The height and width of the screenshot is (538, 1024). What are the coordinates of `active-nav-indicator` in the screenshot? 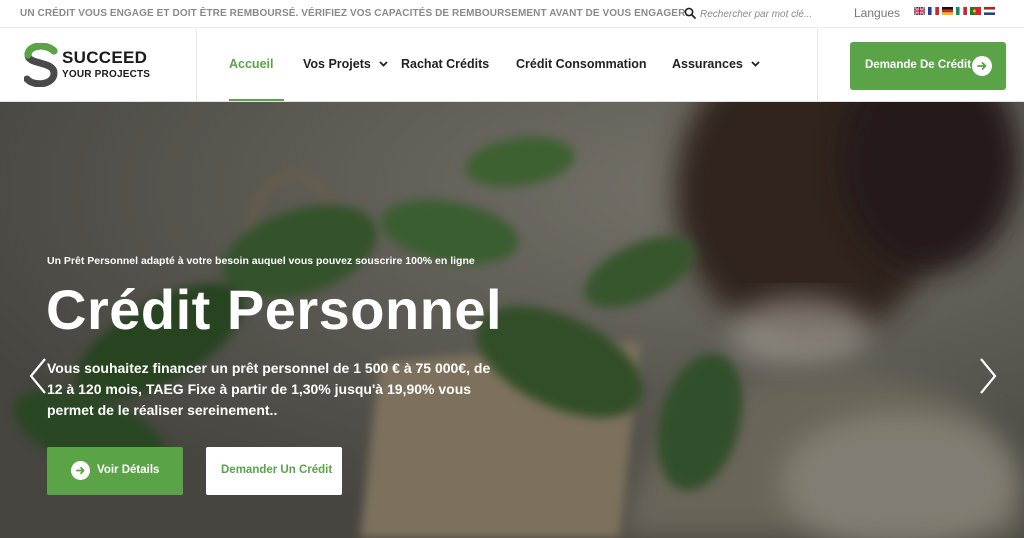 It's located at (256, 100).